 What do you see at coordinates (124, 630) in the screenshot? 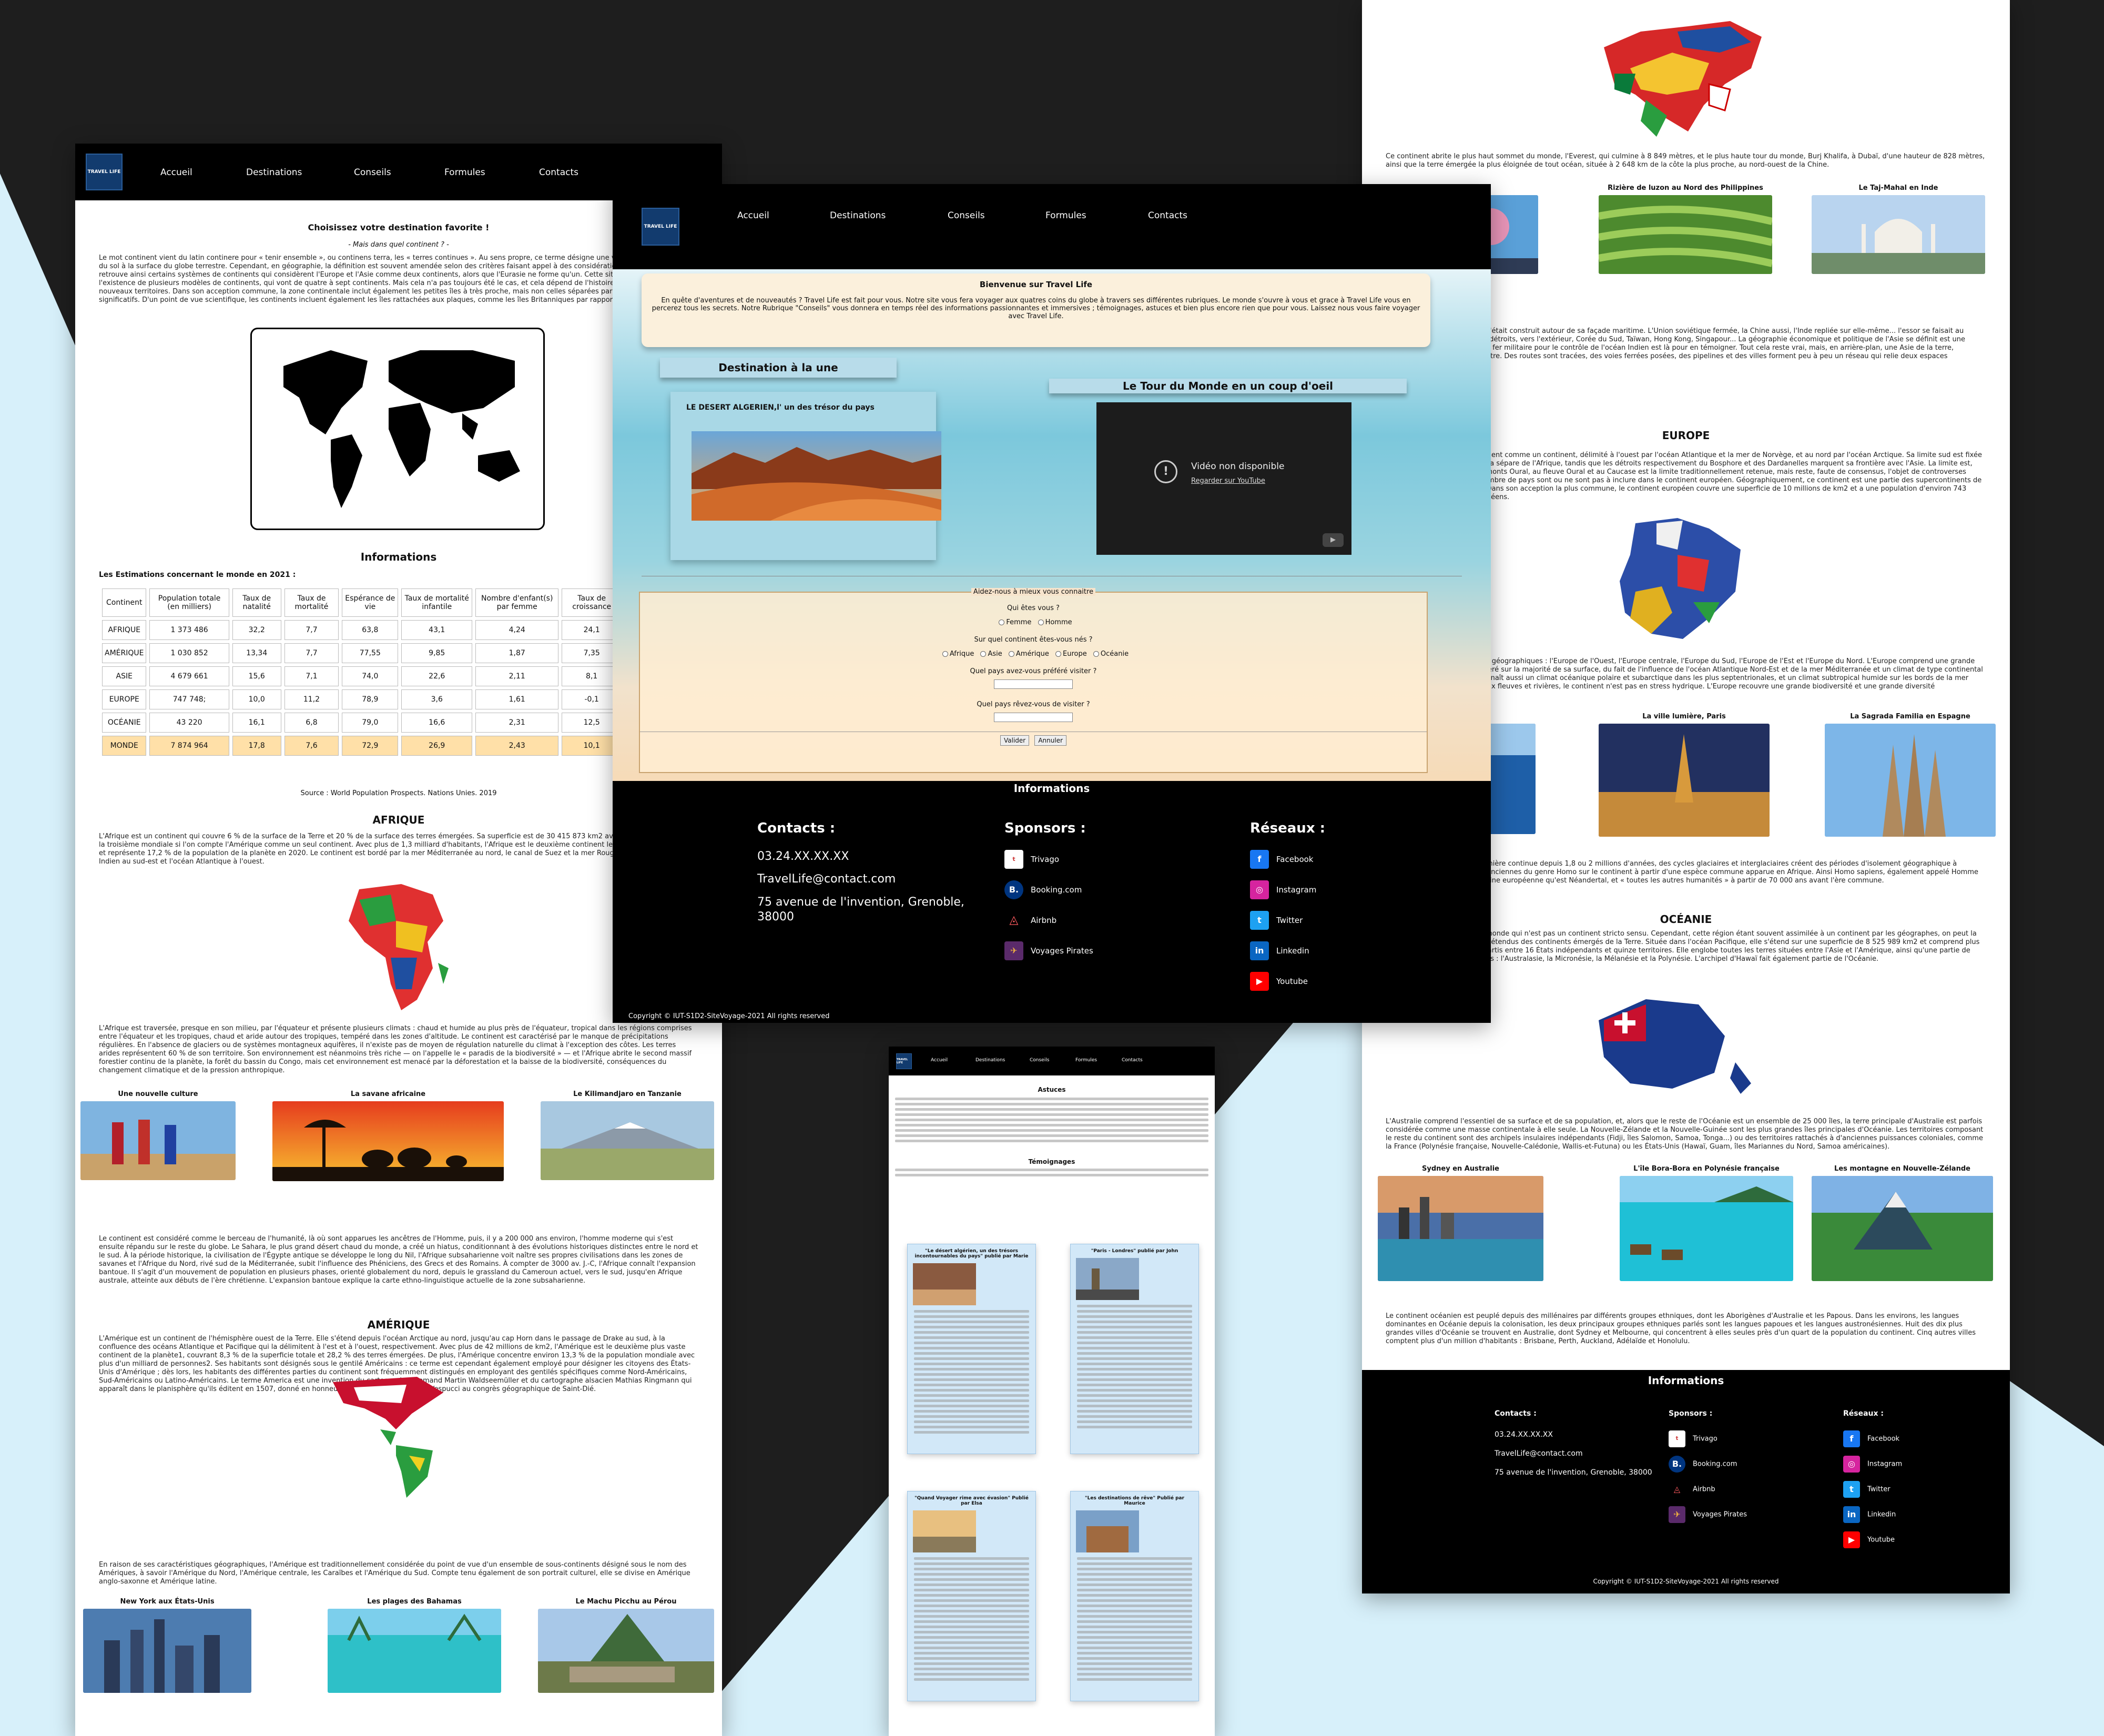
I see `table-cell: AFRIQUE` at bounding box center [124, 630].